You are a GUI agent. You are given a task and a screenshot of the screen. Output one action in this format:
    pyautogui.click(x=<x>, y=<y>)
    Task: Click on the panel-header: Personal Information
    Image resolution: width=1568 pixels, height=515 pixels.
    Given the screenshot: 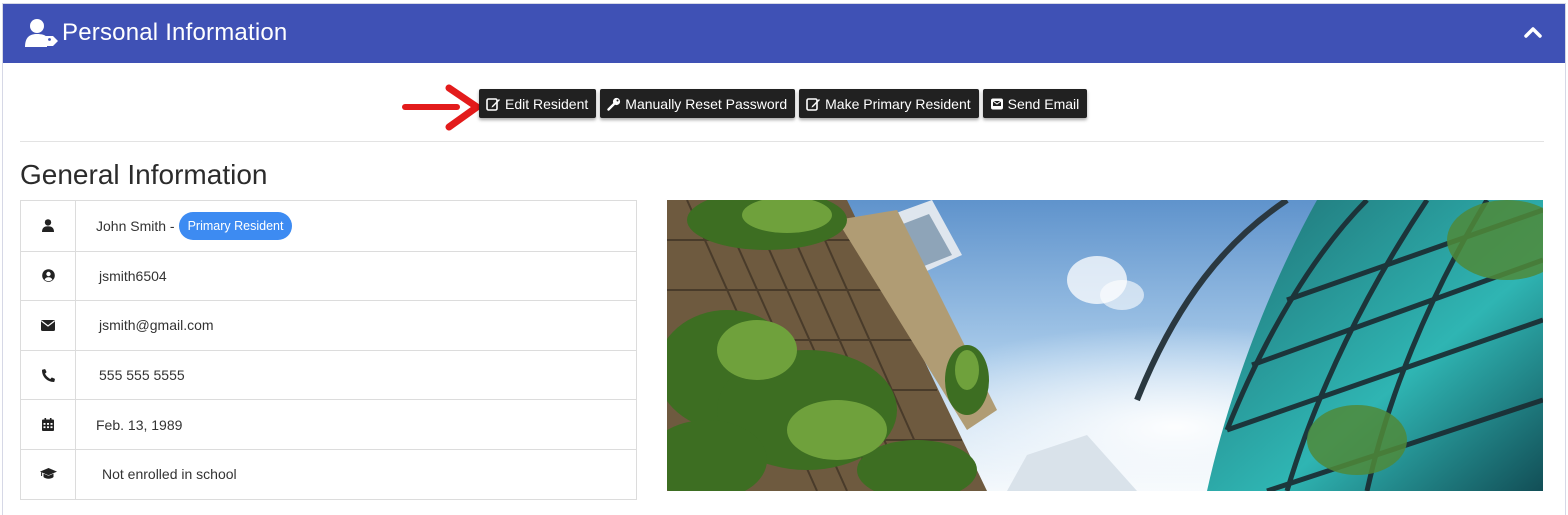 What is the action you would take?
    pyautogui.click(x=784, y=33)
    